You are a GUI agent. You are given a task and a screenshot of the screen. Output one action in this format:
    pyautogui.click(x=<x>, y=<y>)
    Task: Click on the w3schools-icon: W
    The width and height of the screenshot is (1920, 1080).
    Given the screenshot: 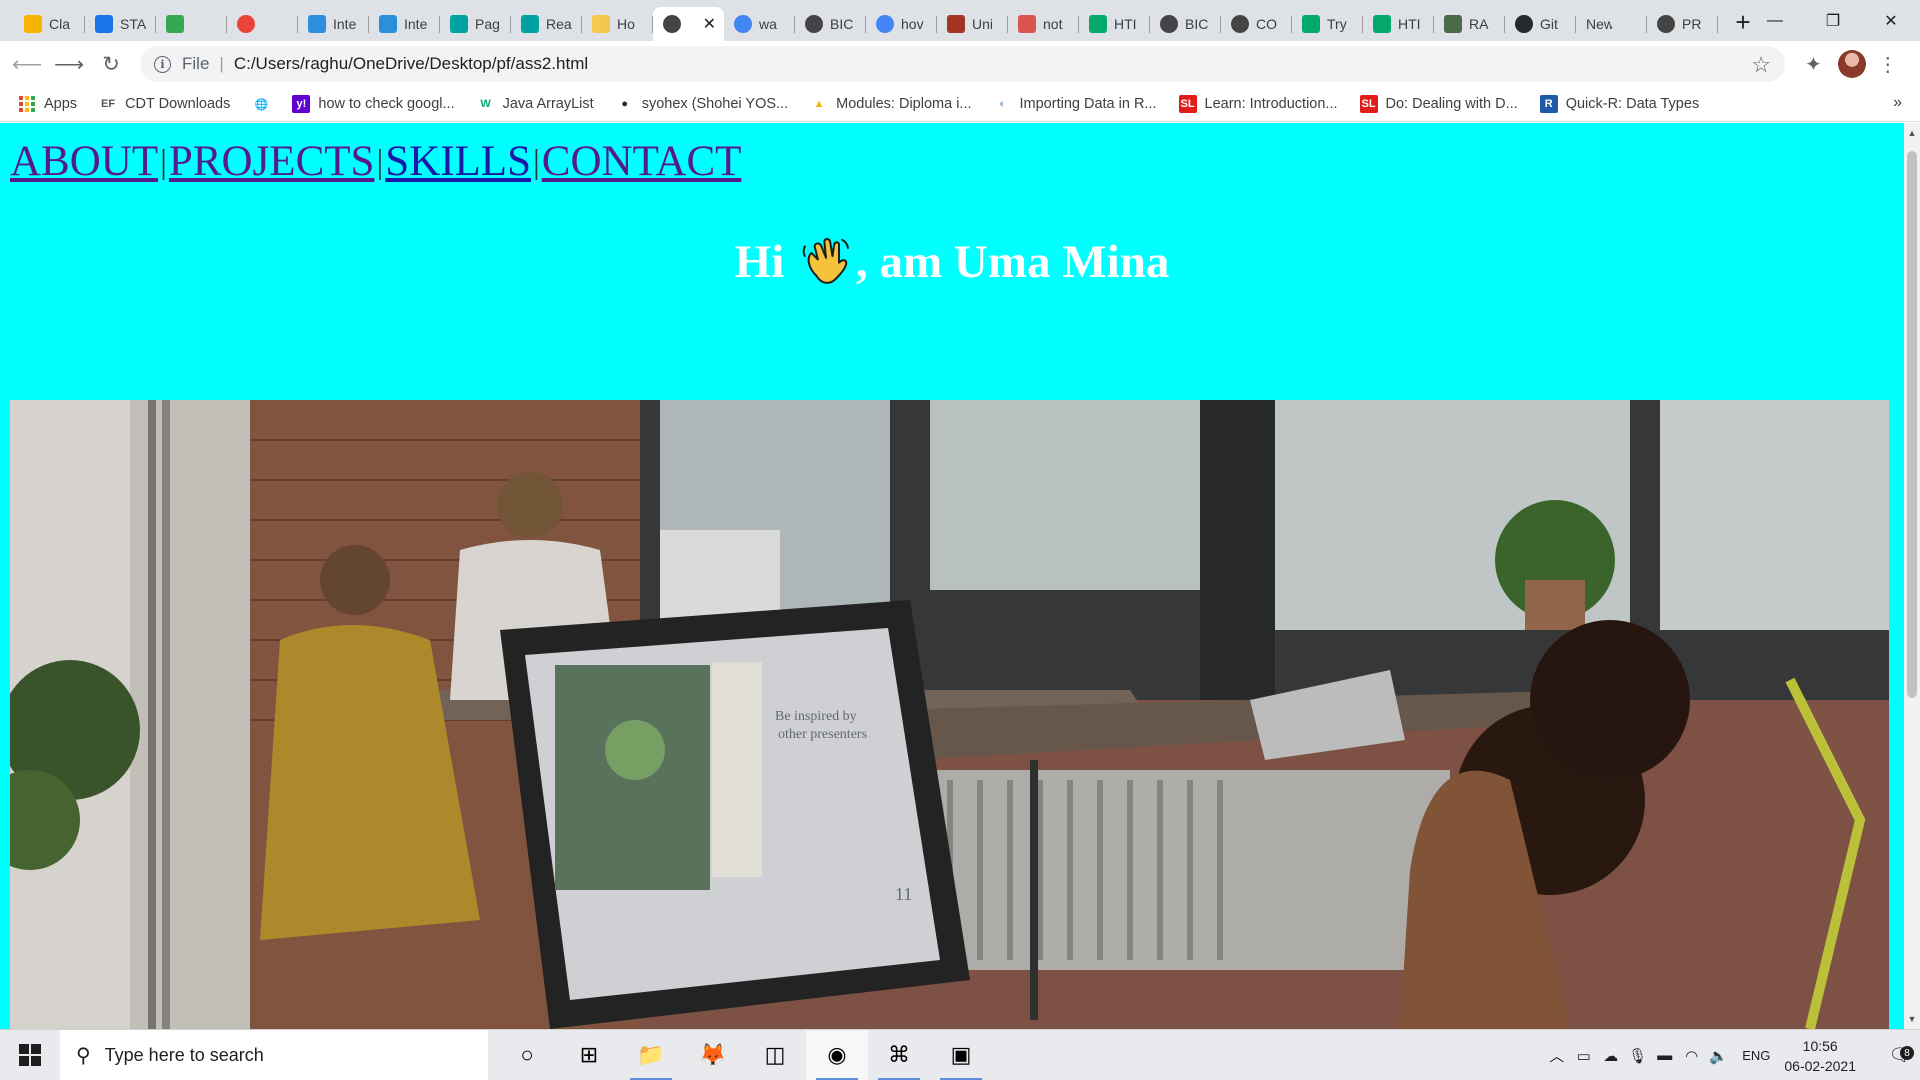 What is the action you would take?
    pyautogui.click(x=485, y=104)
    